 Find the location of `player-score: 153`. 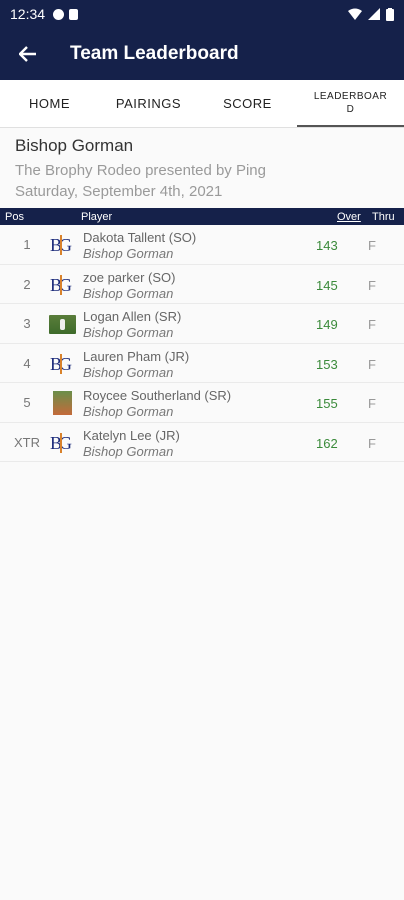

player-score: 153 is located at coordinates (327, 364).